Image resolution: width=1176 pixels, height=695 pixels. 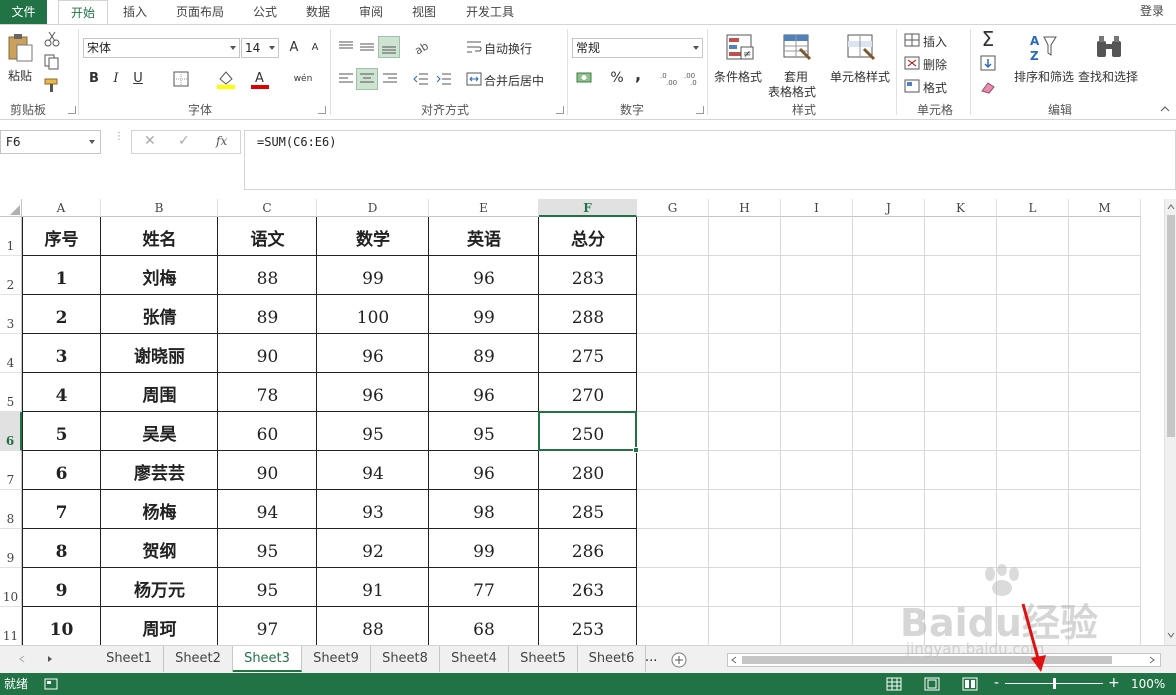 I want to click on insert-cells-button: 插入, so click(x=935, y=41).